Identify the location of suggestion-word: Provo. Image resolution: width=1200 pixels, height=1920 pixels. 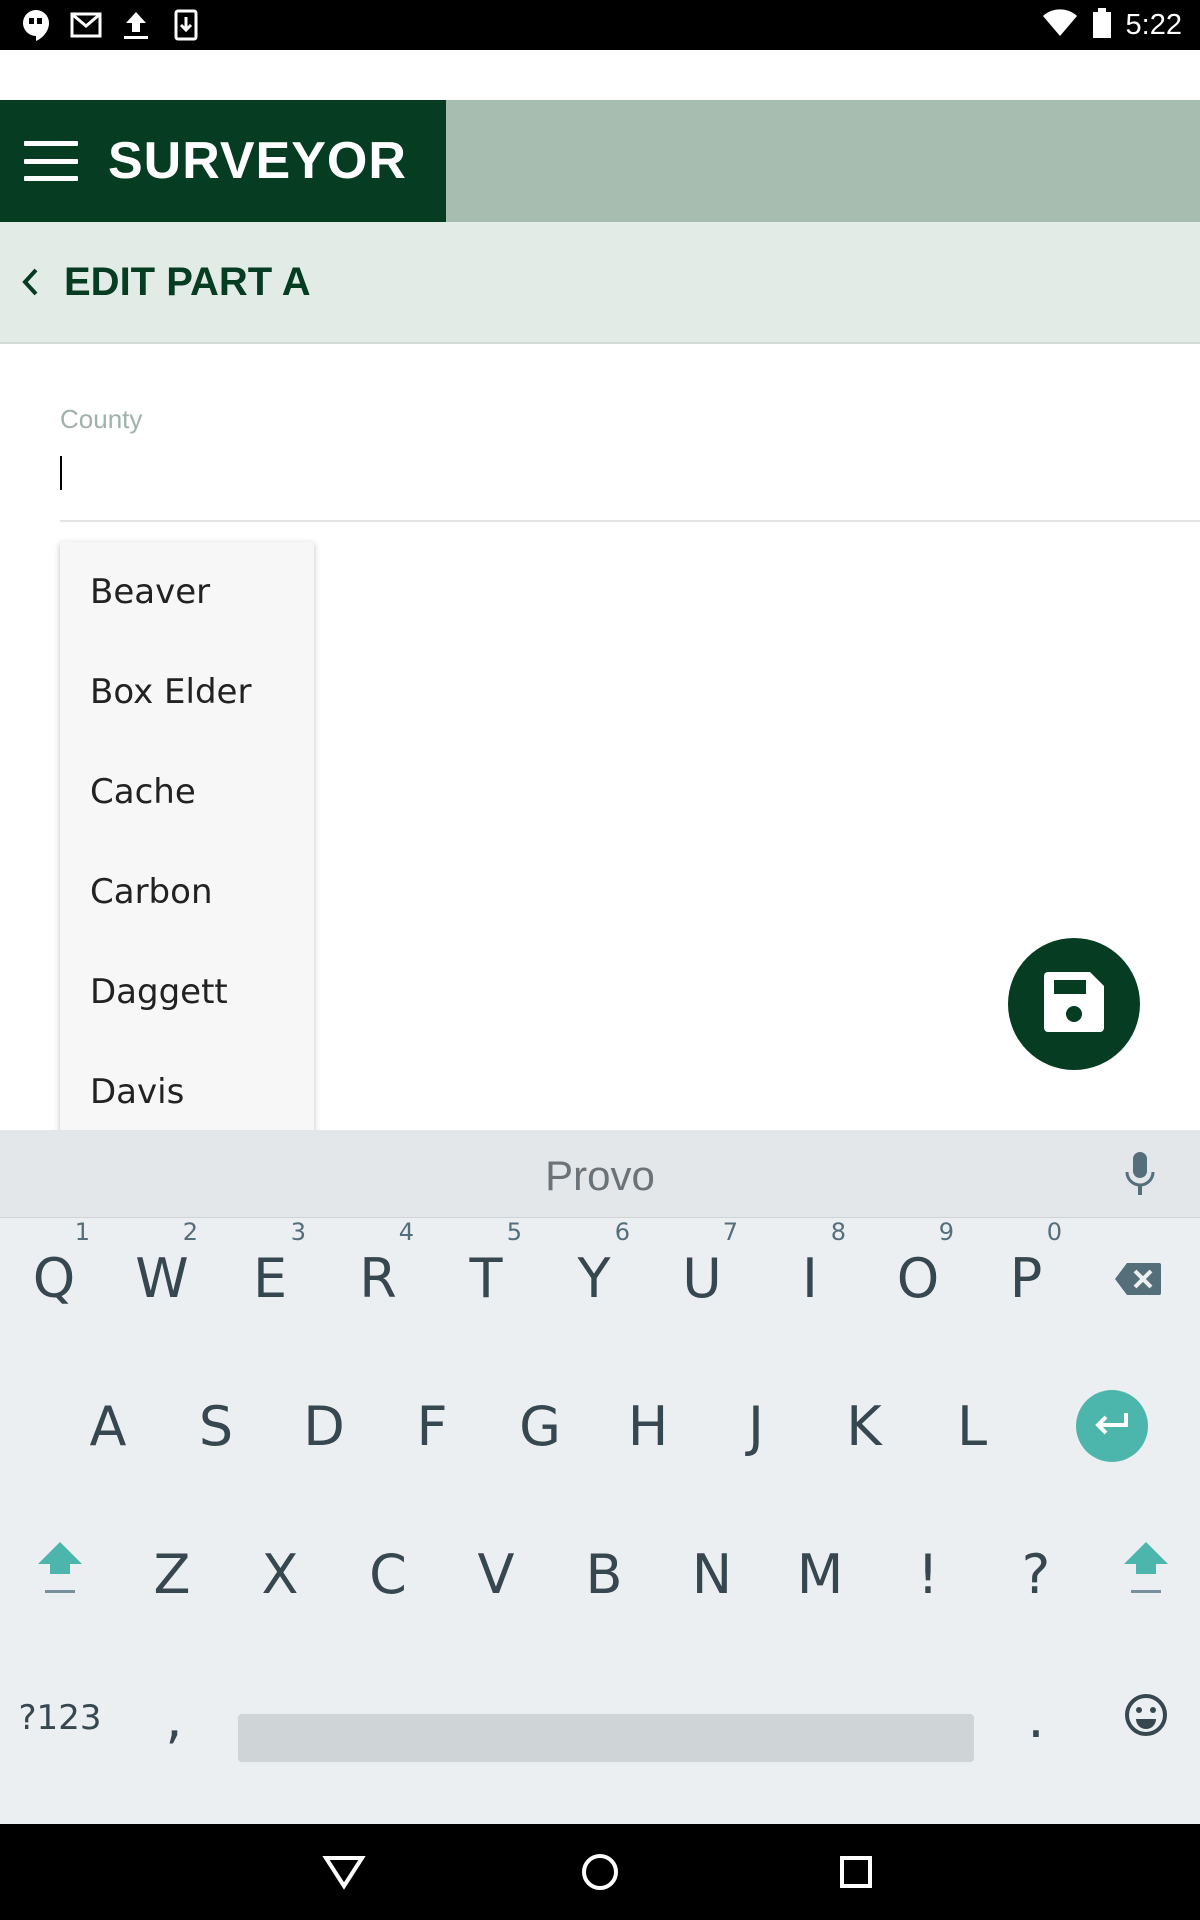
(600, 1176).